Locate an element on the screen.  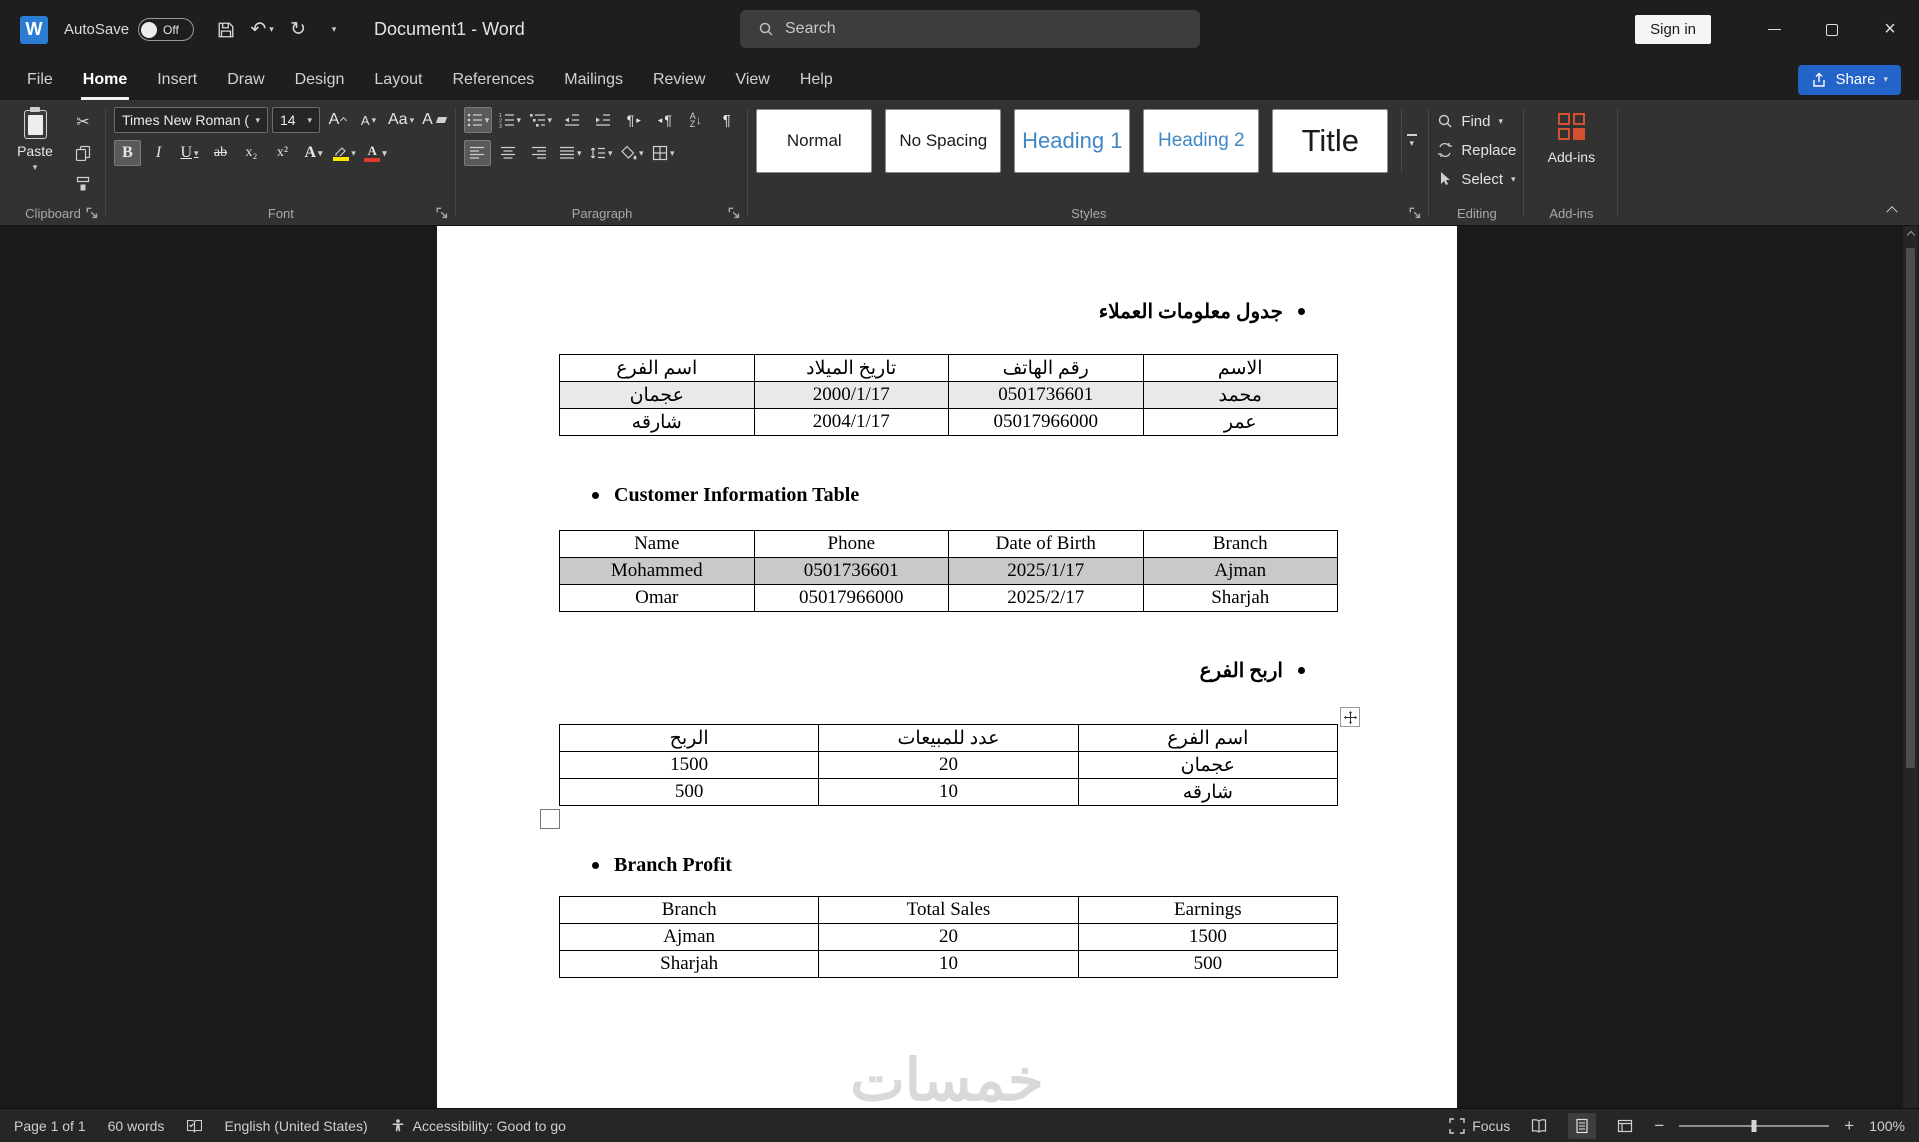
word-count: 60 words is located at coordinates (136, 1126).